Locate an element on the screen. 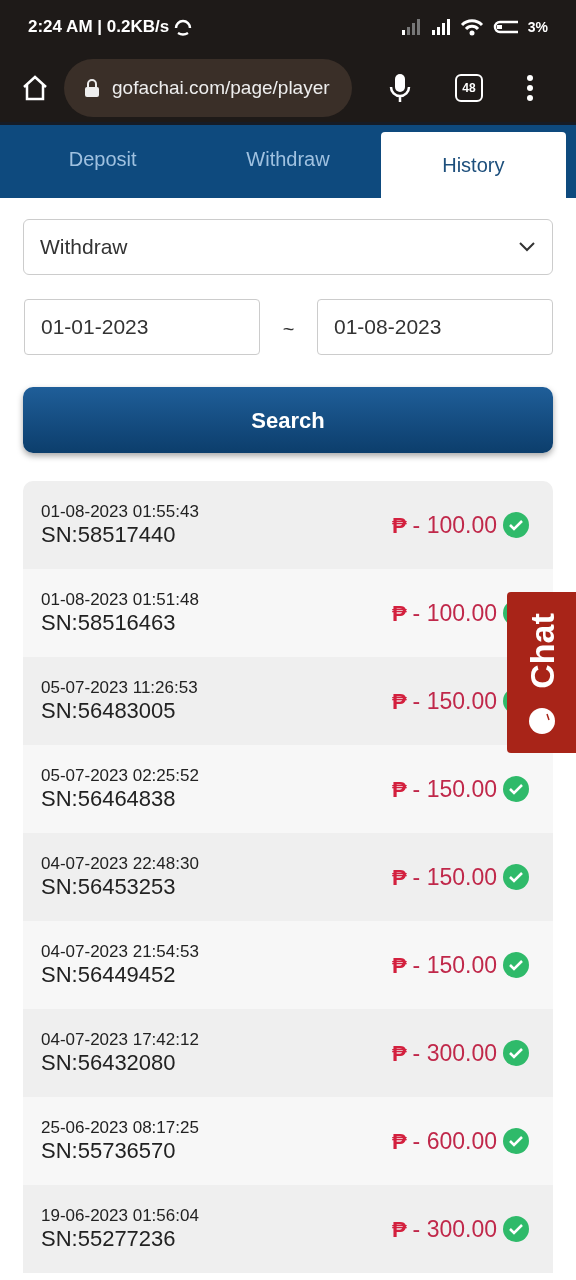 The width and height of the screenshot is (576, 1280). tab: Deposit is located at coordinates (103, 161).